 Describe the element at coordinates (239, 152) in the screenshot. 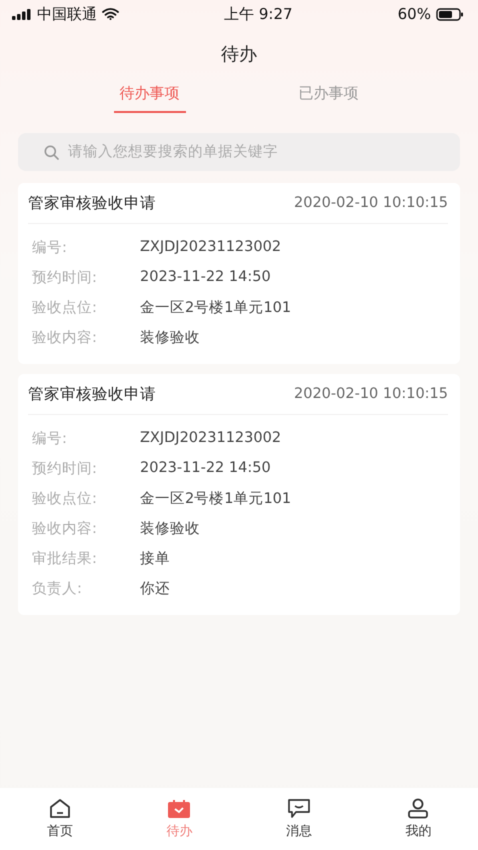

I see `search-field: 请输入您想要搜索的单据关键字` at that location.